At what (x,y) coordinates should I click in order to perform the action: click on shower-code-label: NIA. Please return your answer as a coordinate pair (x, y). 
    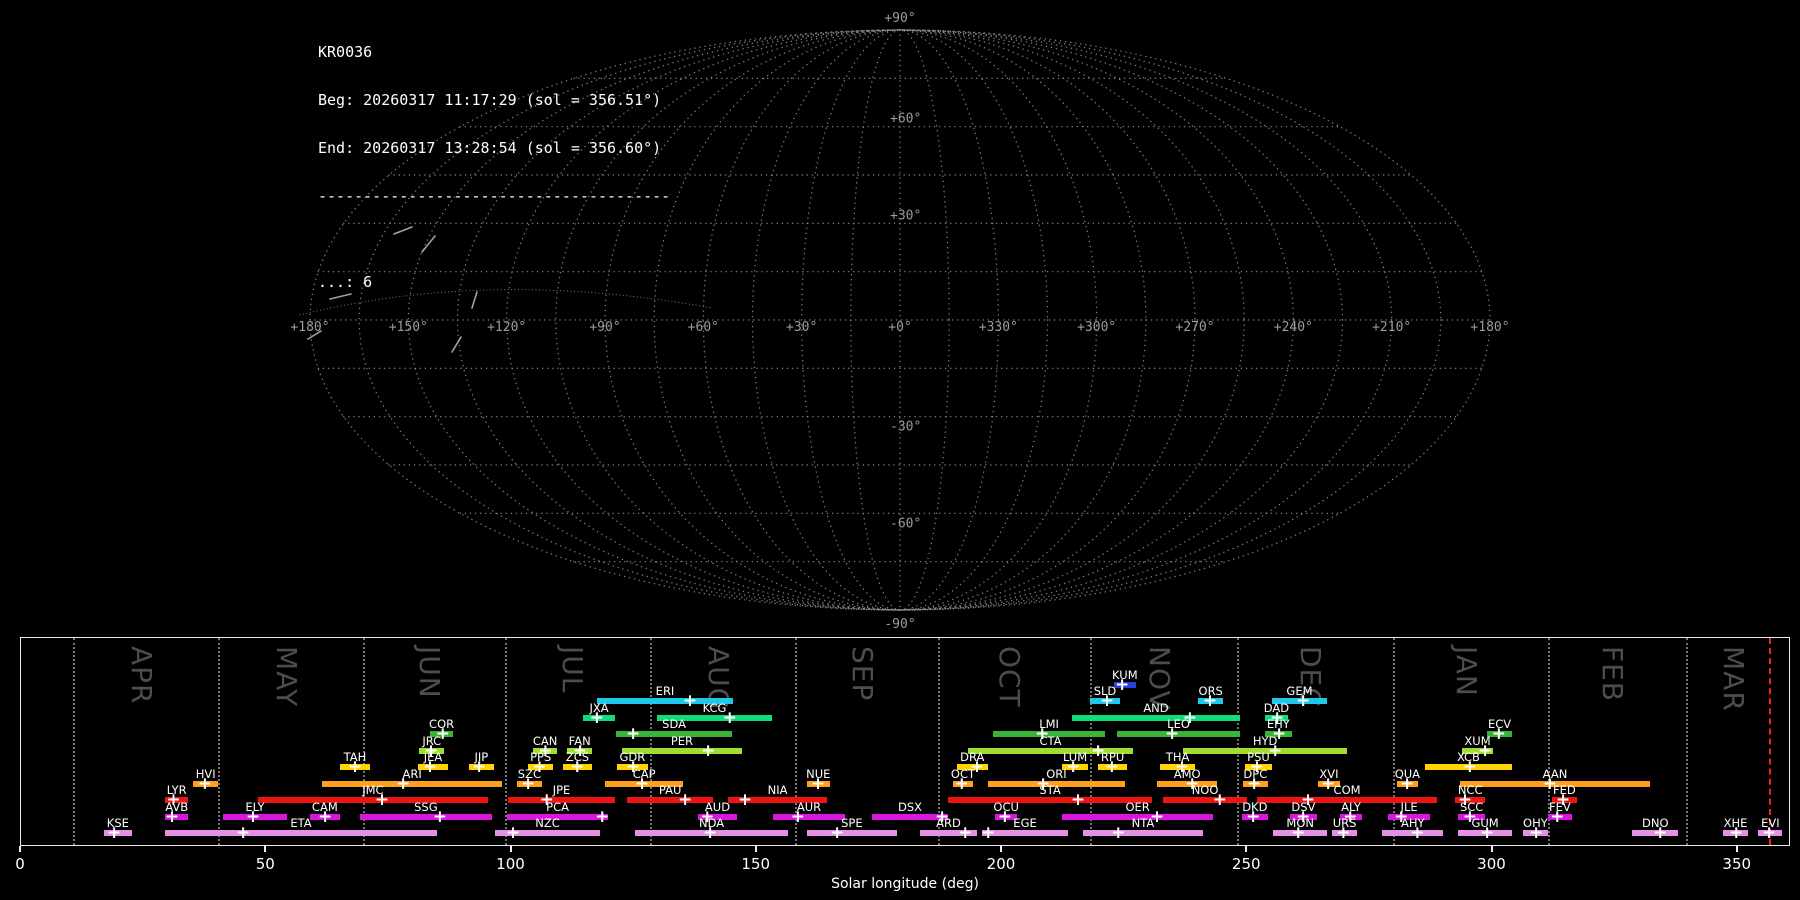
    Looking at the image, I should click on (777, 790).